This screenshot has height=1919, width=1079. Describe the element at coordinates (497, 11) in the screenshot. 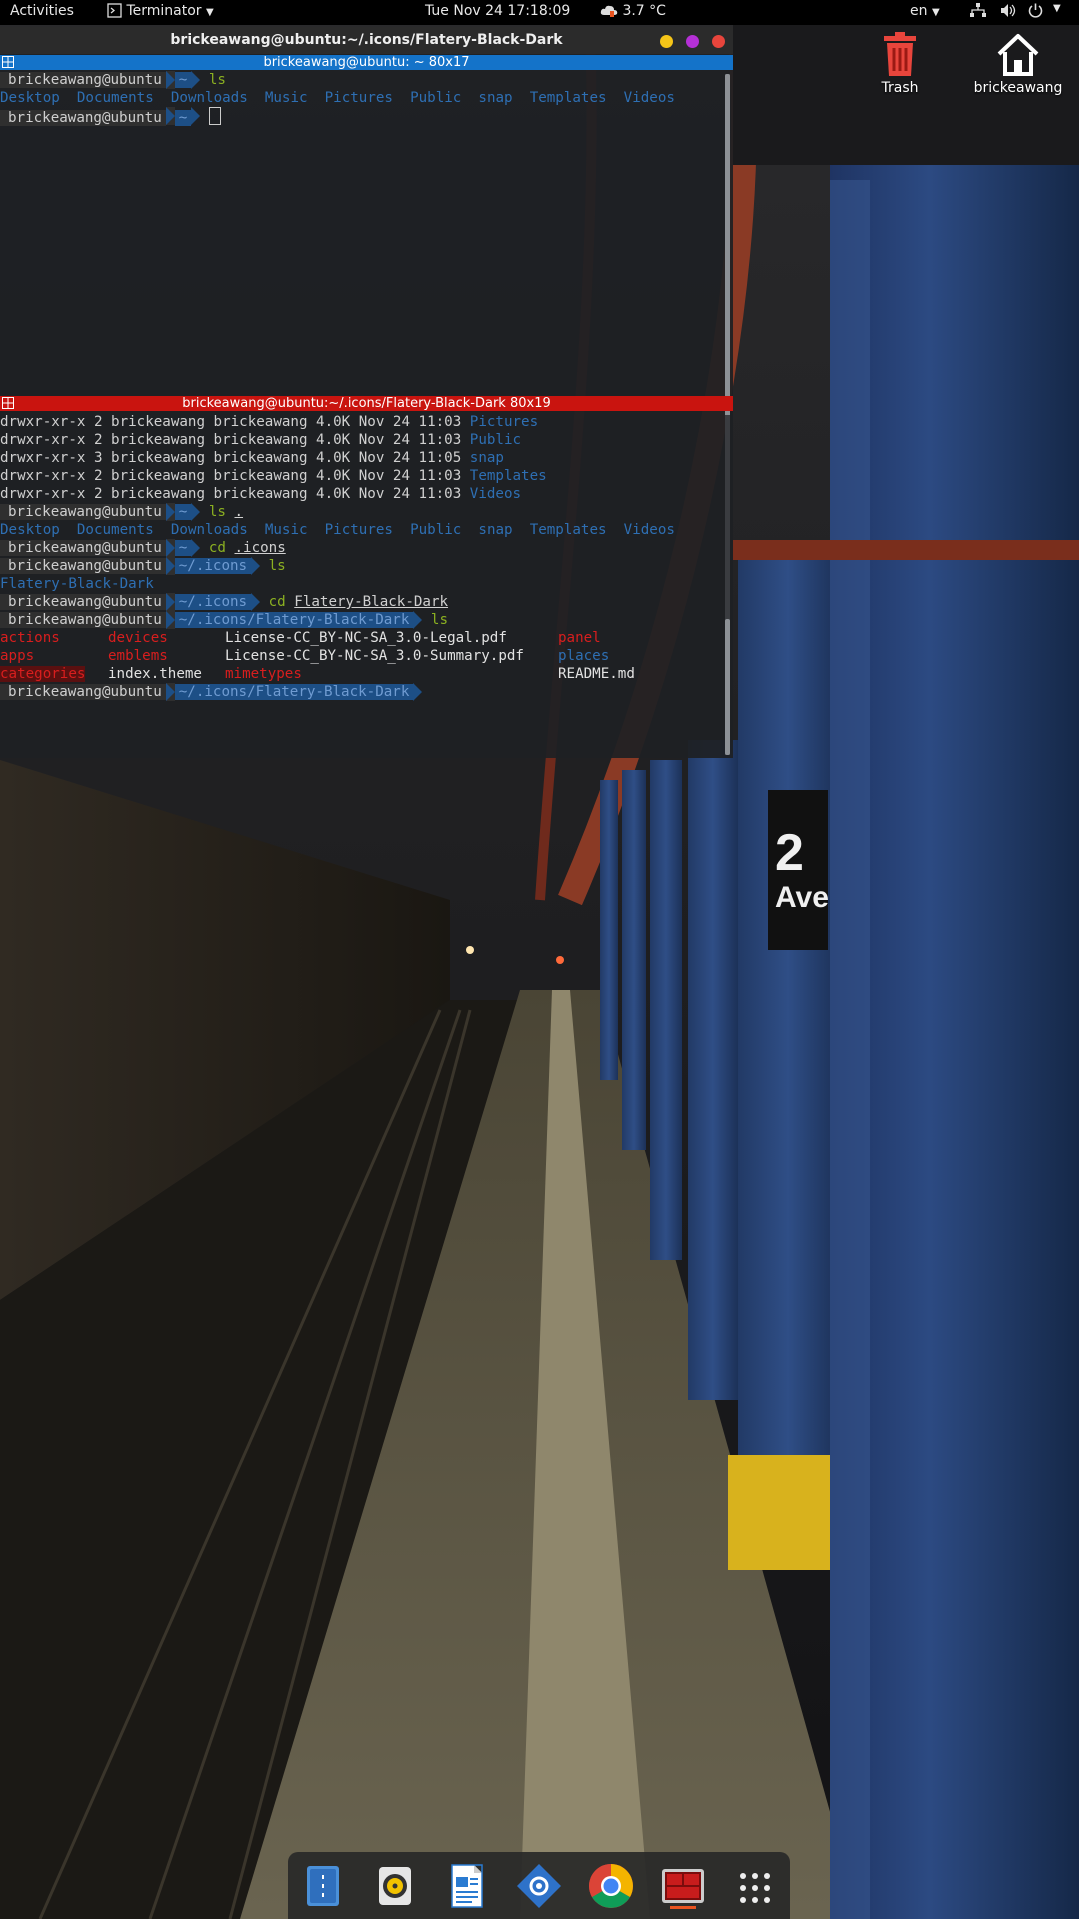

I see `clock: Tue Nov 24 17:18:09` at that location.